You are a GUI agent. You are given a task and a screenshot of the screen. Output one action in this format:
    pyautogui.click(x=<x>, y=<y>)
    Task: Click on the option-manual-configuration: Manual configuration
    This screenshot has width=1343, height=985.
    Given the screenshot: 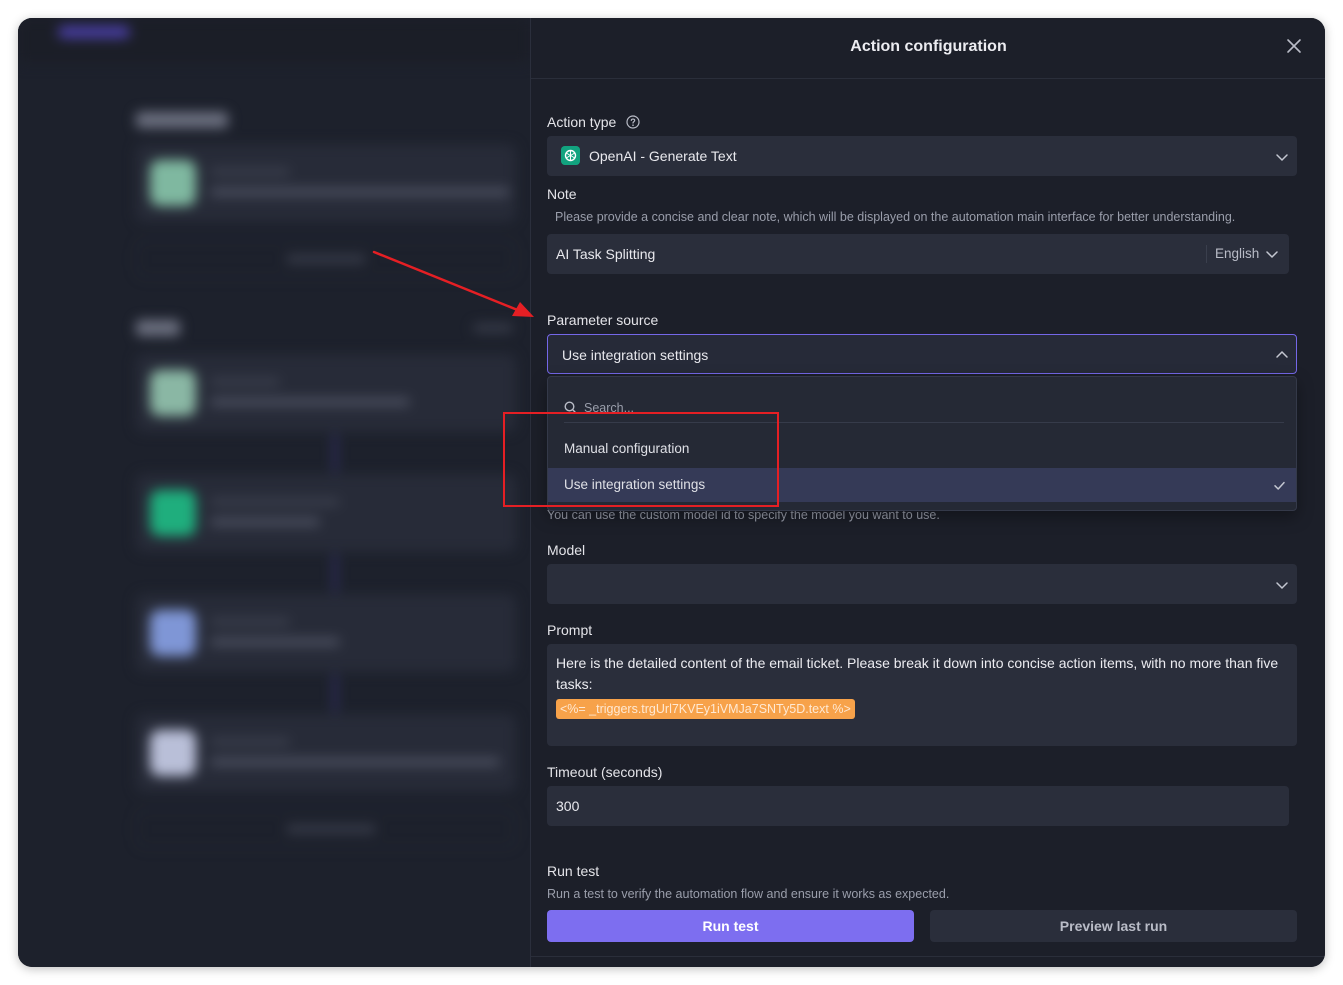 What is the action you would take?
    pyautogui.click(x=922, y=449)
    